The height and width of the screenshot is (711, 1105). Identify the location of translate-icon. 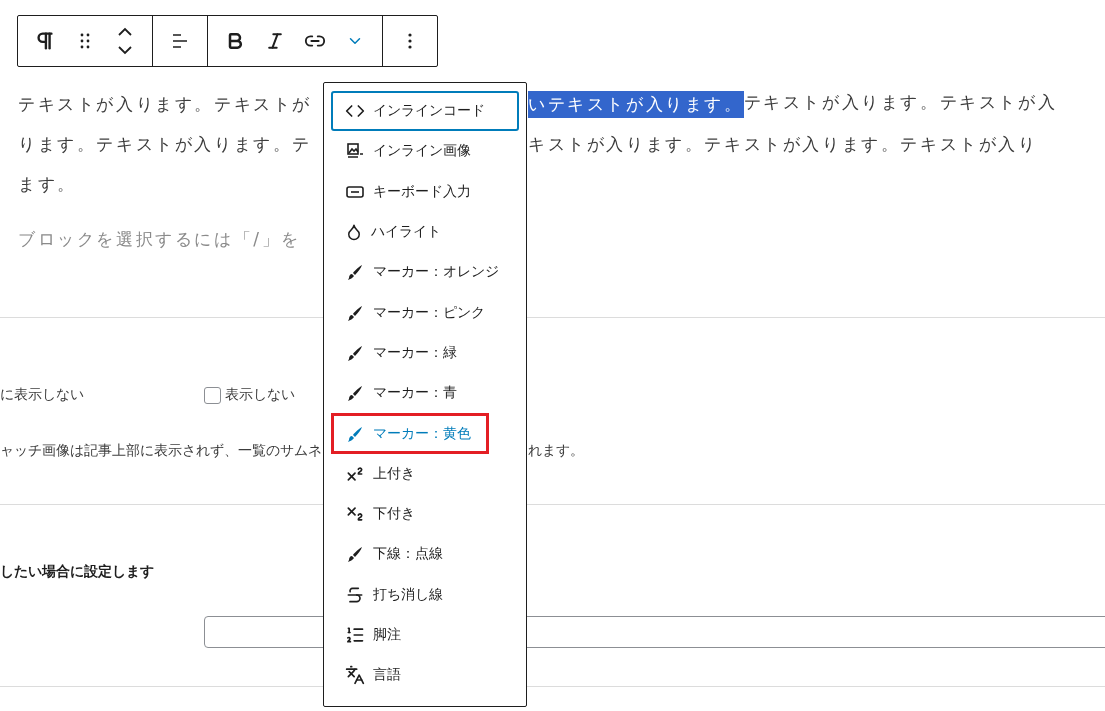
(355, 675).